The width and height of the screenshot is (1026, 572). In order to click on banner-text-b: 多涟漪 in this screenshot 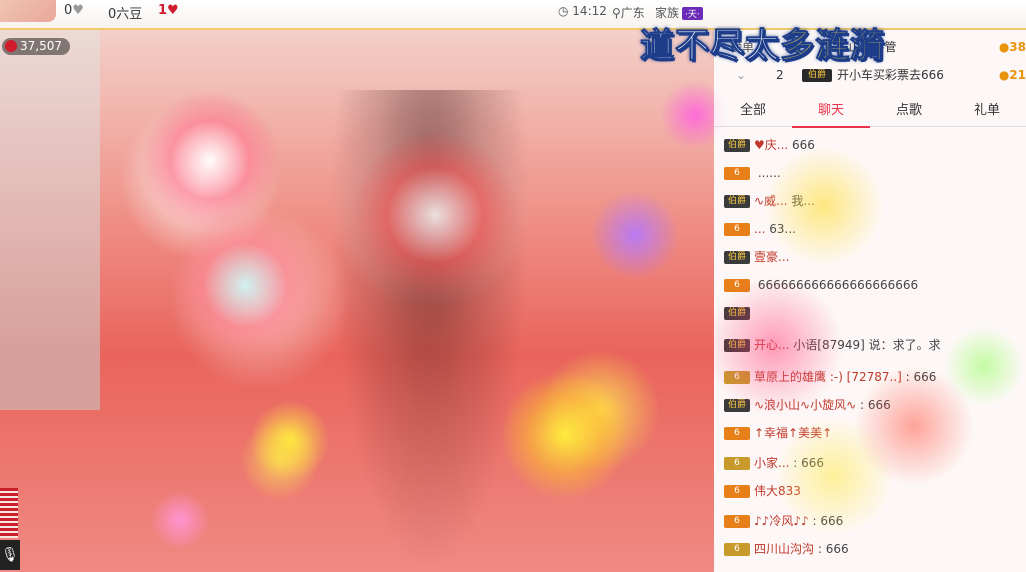, I will do `click(832, 46)`.